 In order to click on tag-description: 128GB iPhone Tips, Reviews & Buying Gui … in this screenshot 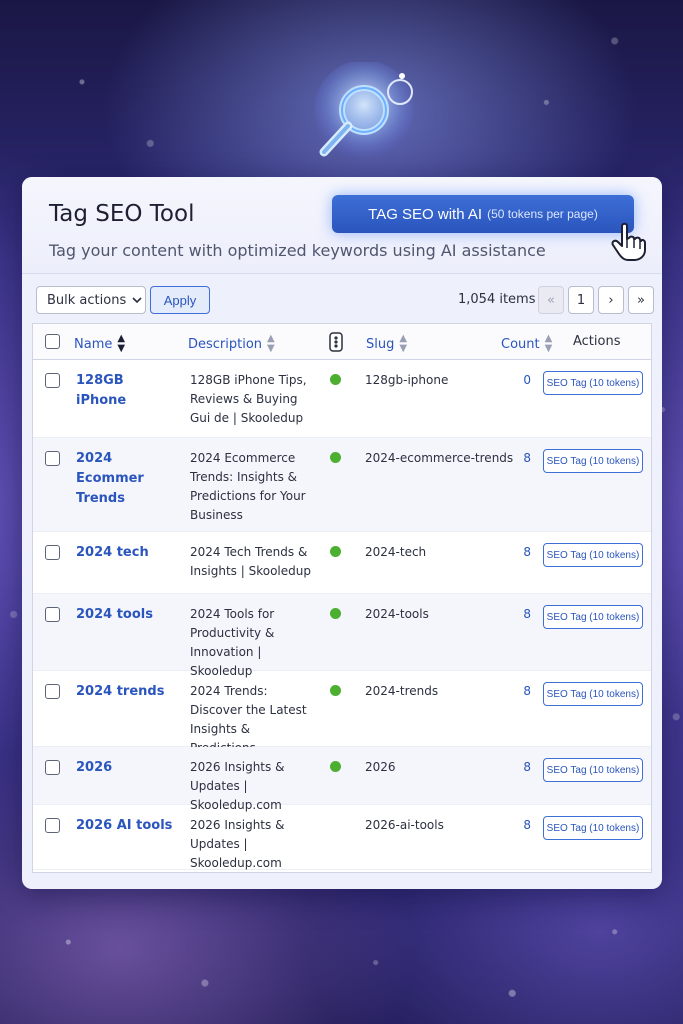, I will do `click(248, 399)`.